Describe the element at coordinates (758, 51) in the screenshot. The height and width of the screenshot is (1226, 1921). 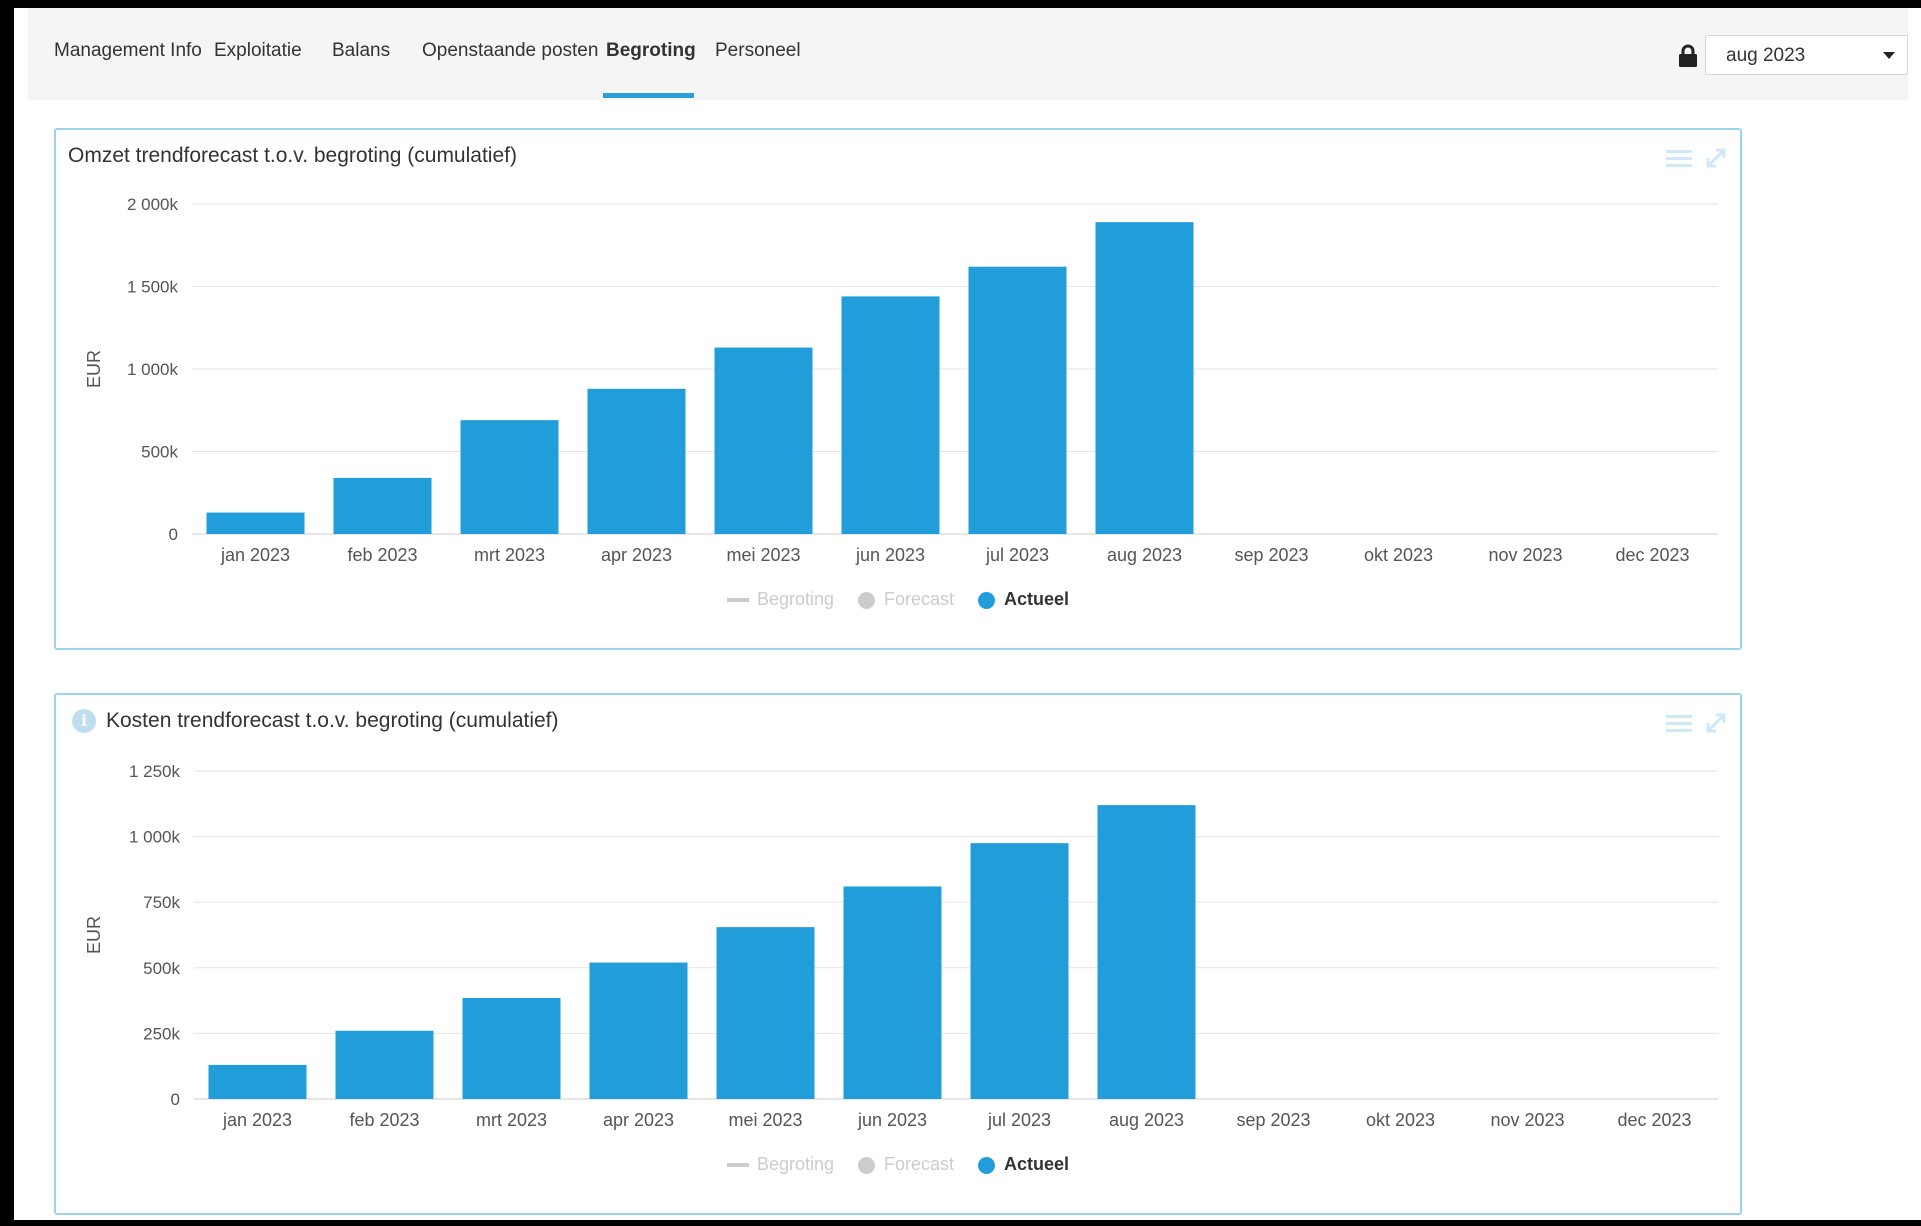
I see `tab-personeel: Personeel` at that location.